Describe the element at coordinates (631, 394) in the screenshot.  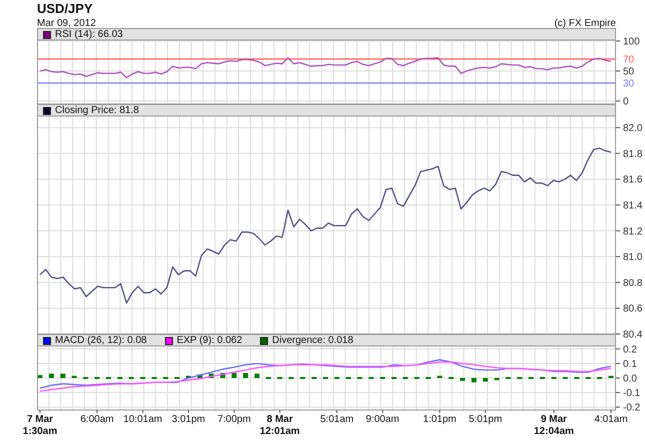
I see `axis-label: -0.1` at that location.